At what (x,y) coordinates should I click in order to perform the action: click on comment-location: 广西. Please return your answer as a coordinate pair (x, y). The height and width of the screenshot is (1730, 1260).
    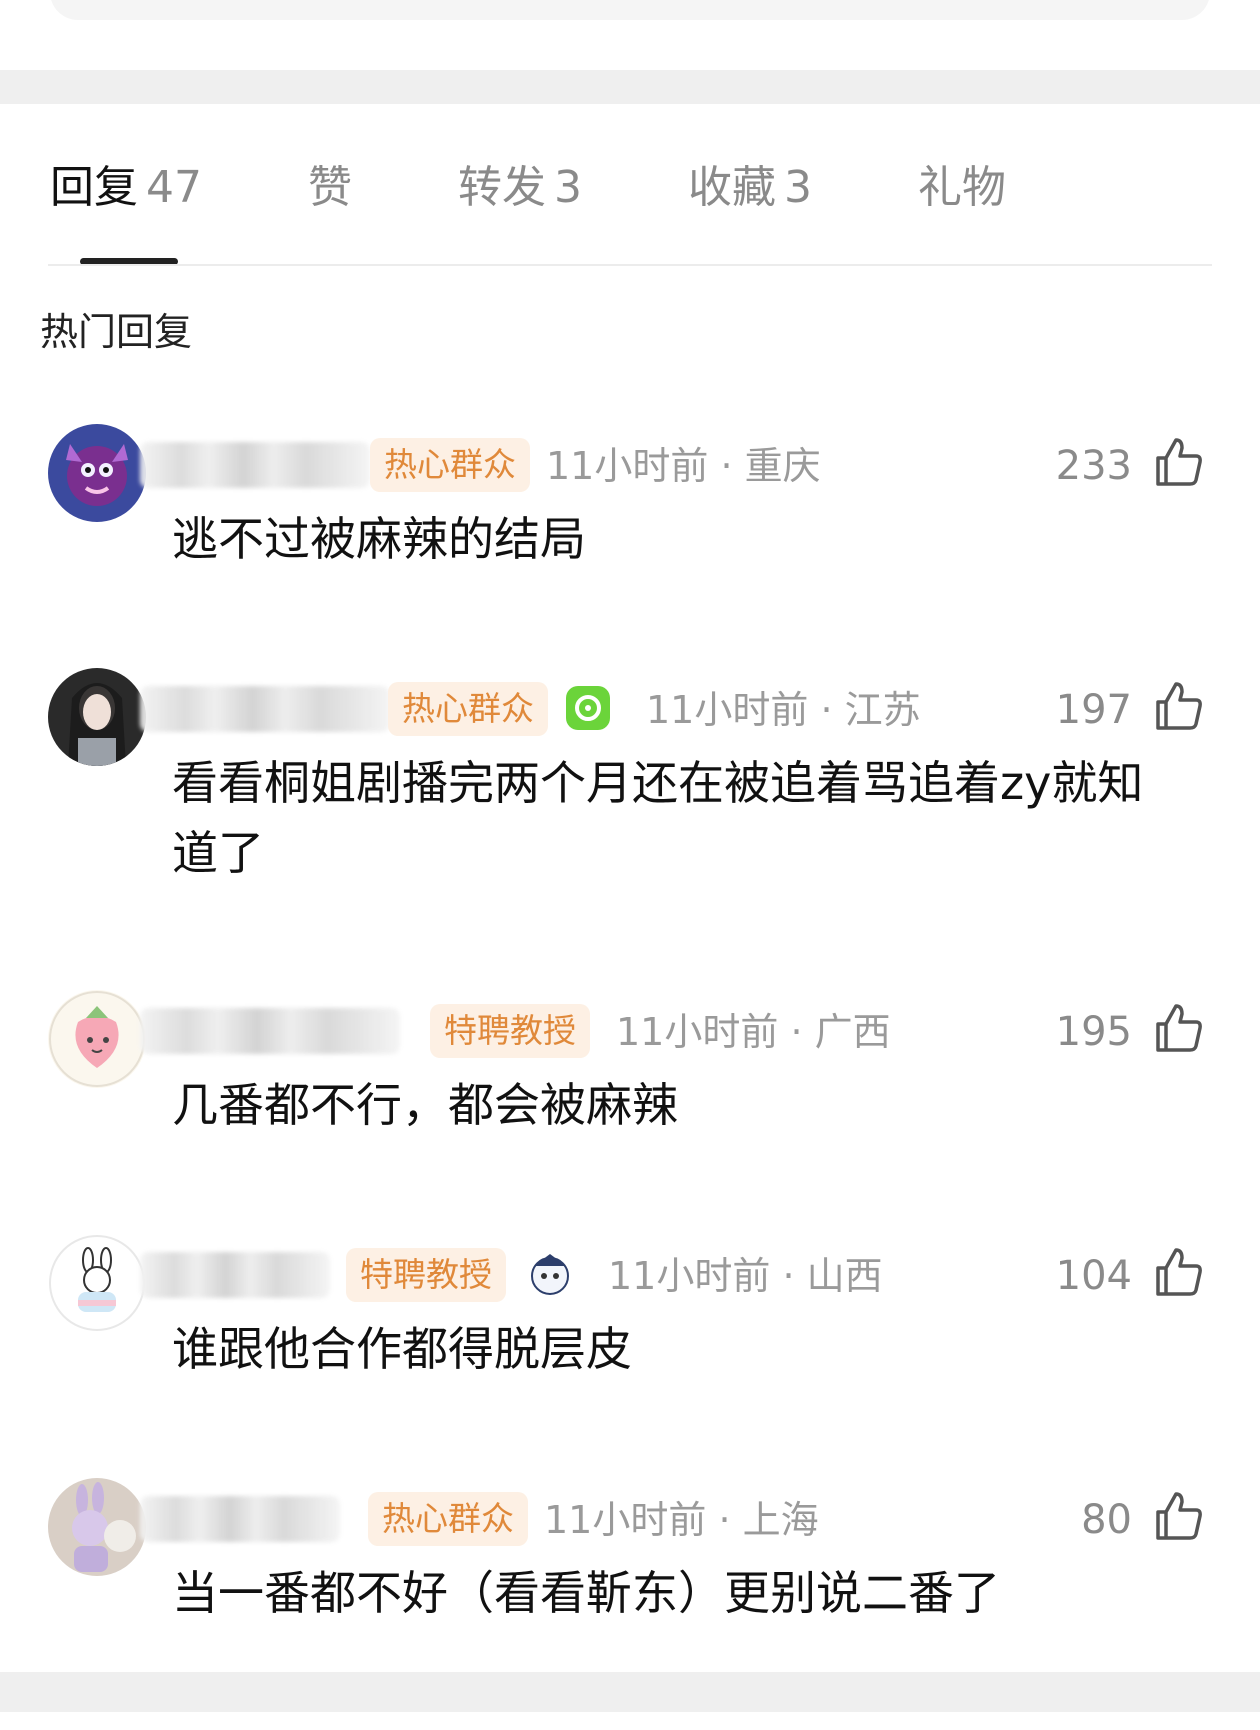
    Looking at the image, I should click on (852, 1032).